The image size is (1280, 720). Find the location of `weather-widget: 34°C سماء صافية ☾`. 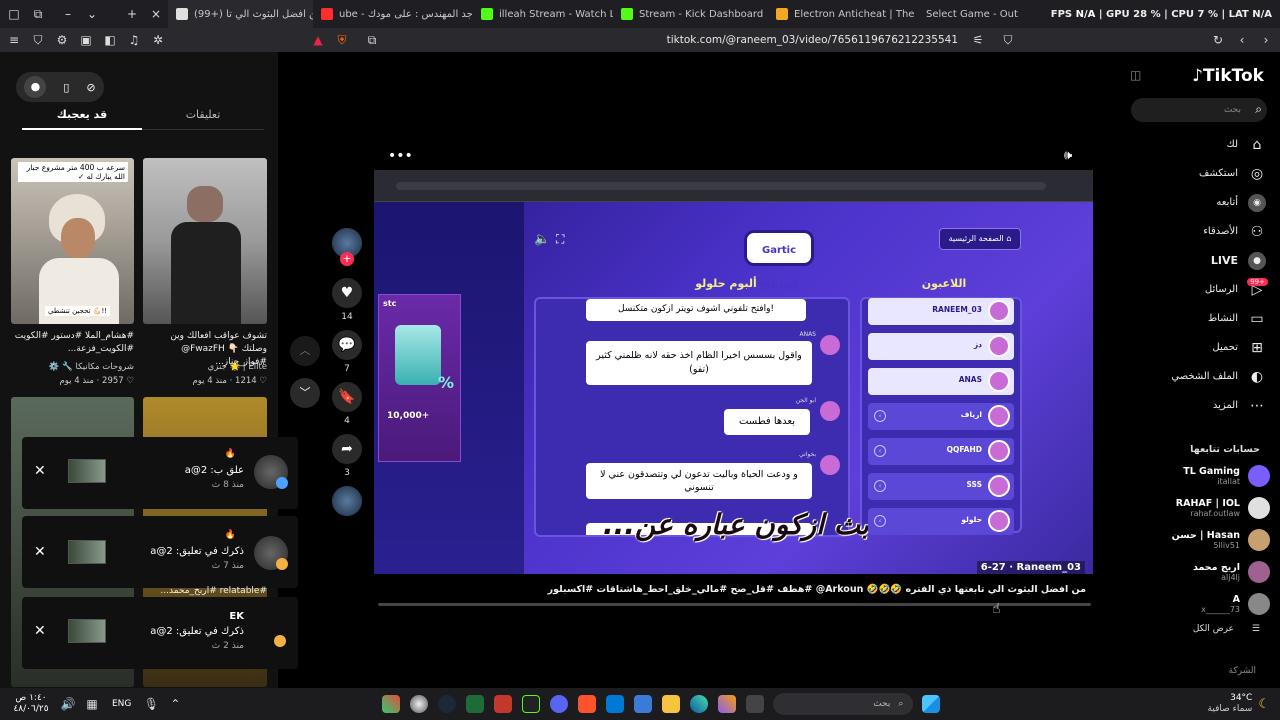

weather-widget: 34°C سماء صافية ☾ is located at coordinates (1239, 704).